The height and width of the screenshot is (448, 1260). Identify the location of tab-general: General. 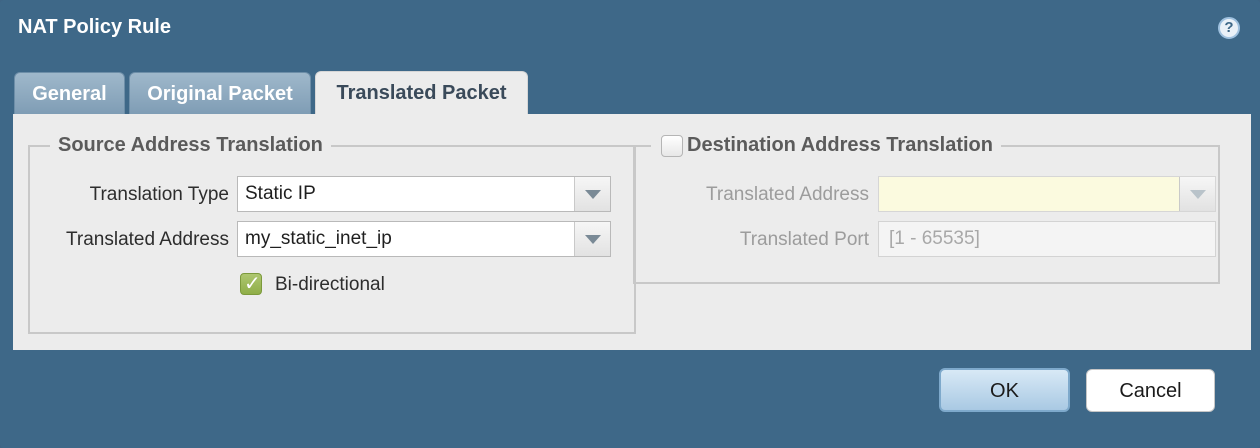
(69, 93).